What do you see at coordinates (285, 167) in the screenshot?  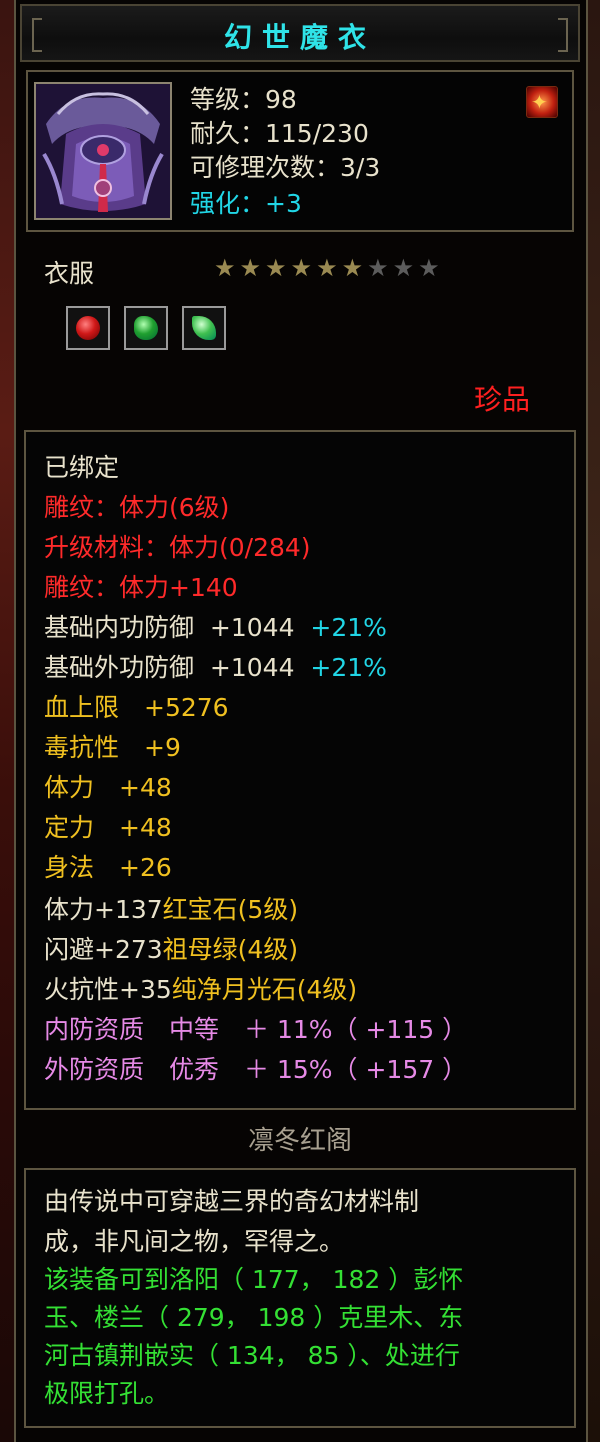 I see `item-repair-count: 可修理次数：3/3` at bounding box center [285, 167].